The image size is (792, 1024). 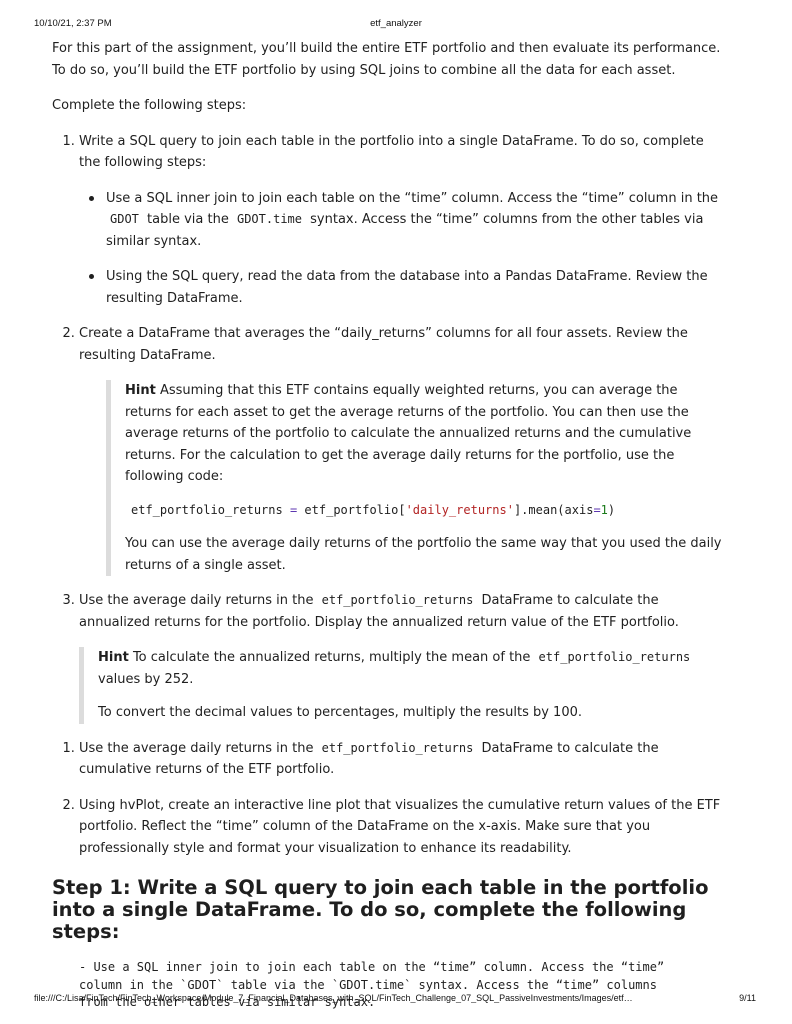 What do you see at coordinates (196, 600) in the screenshot?
I see `step3-text-a: Use the average daily returns in the` at bounding box center [196, 600].